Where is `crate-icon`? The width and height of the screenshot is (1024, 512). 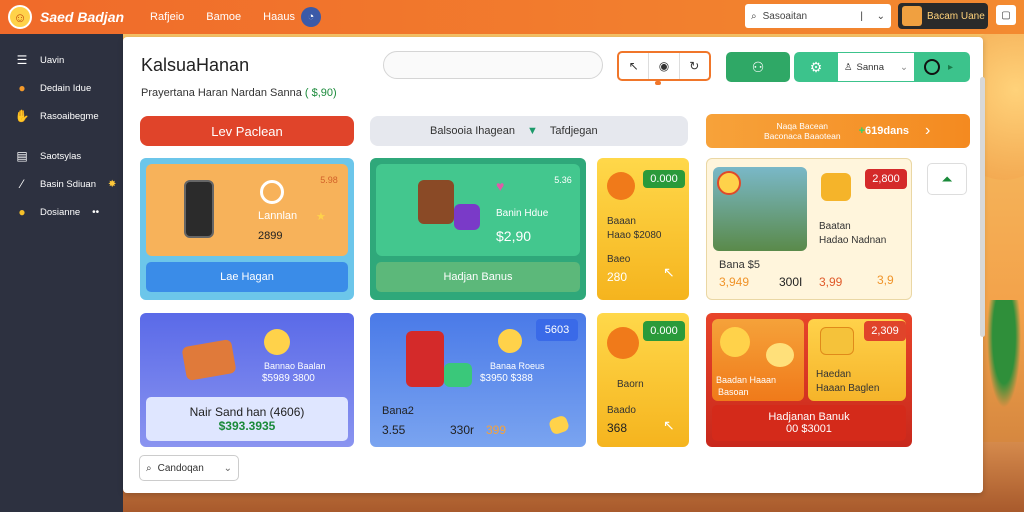
crate-icon is located at coordinates (836, 187).